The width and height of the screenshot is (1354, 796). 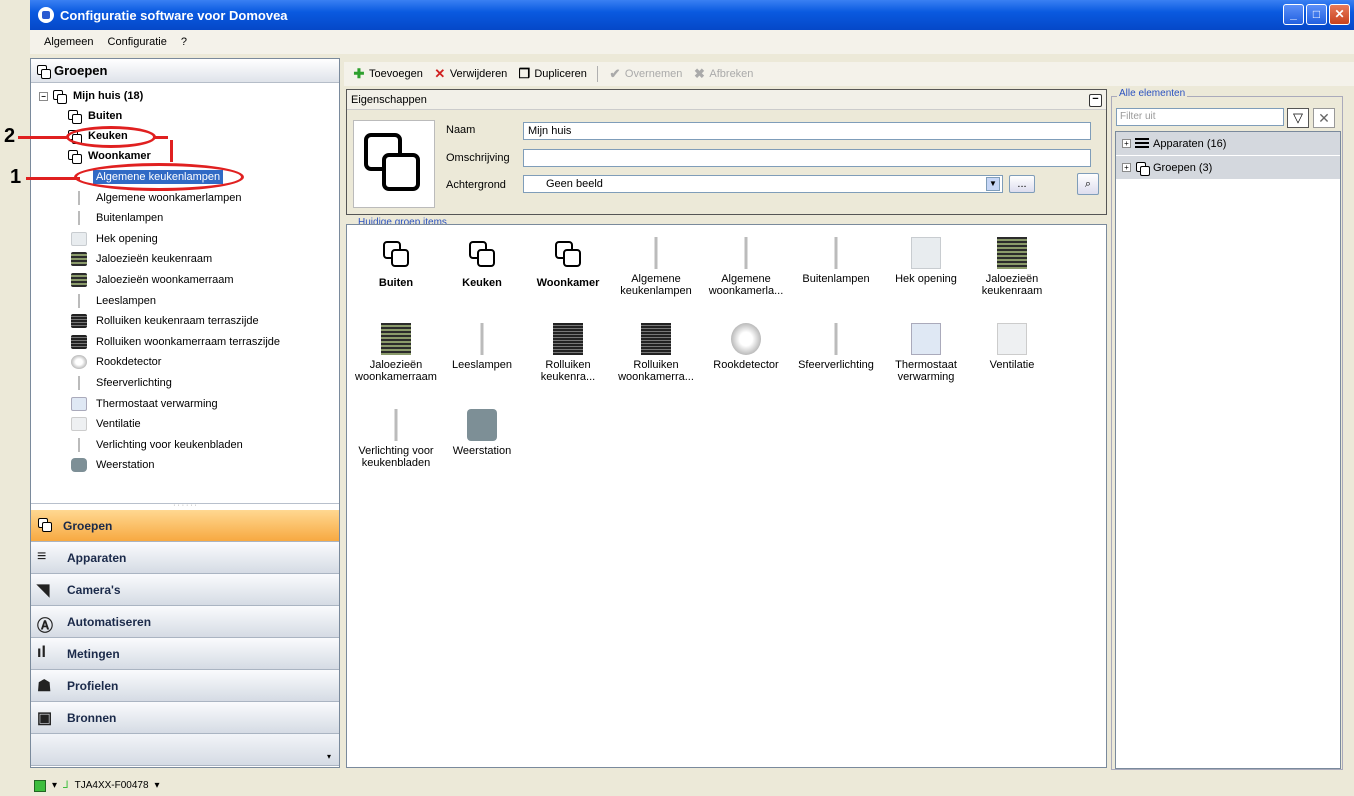 I want to click on group-item: Sfeerverlichting, so click(x=836, y=347).